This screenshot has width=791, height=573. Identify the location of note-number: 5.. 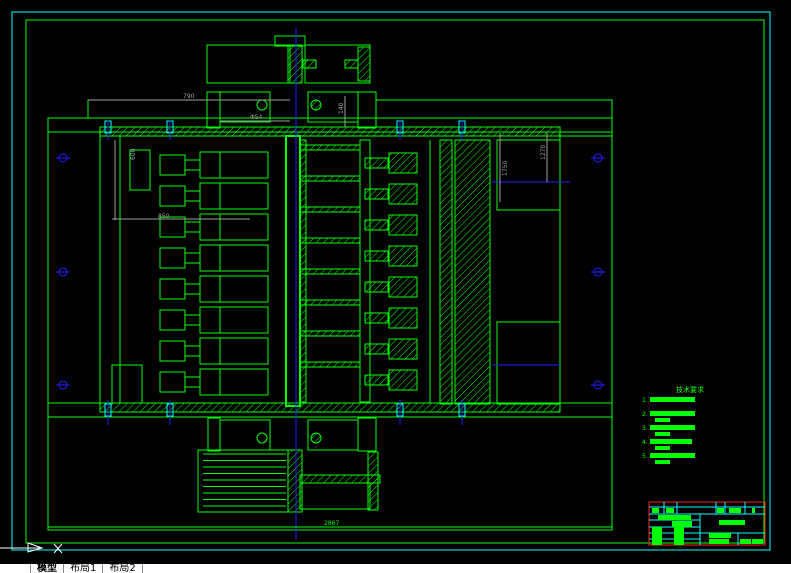
(645, 456).